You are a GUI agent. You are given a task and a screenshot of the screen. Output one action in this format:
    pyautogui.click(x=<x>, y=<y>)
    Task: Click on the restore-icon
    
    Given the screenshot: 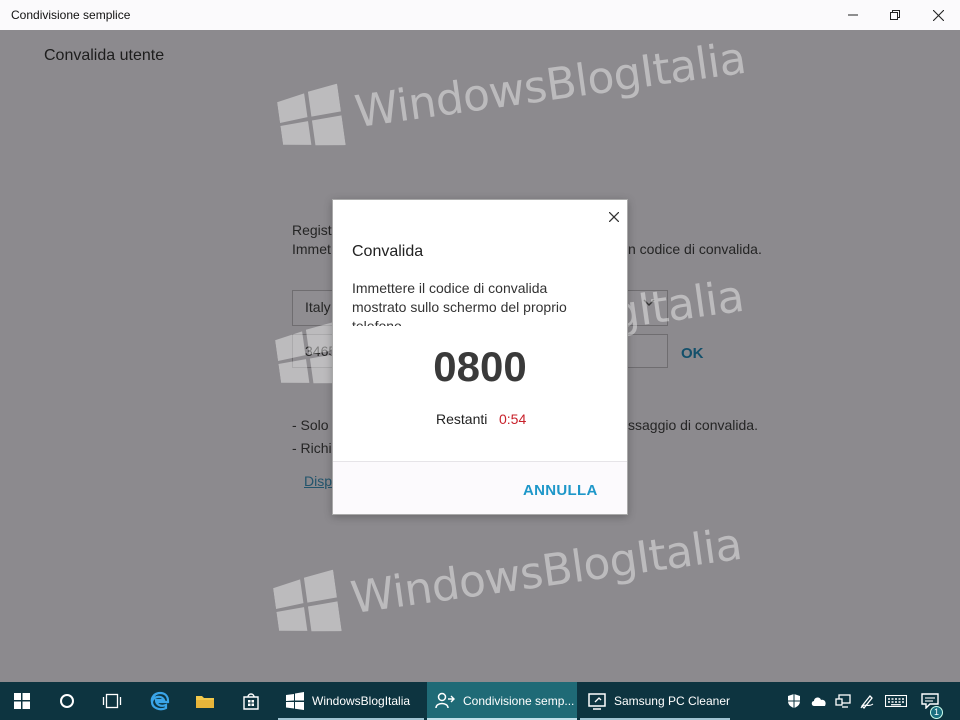 What is the action you would take?
    pyautogui.click(x=895, y=15)
    